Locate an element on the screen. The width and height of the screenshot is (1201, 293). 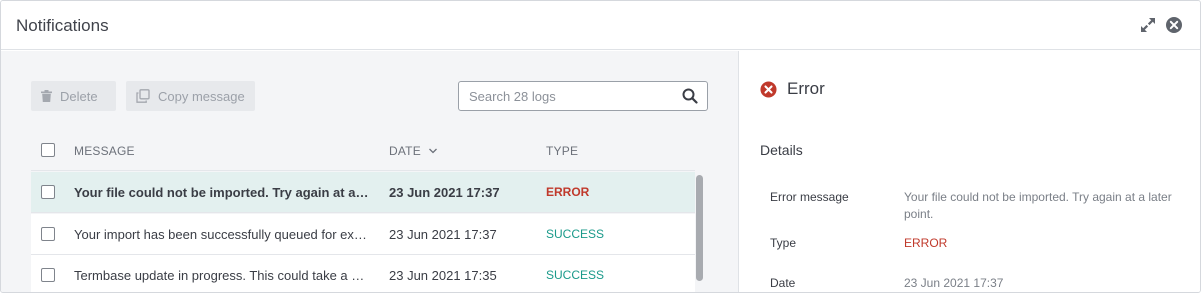
detail-header: Error is located at coordinates (792, 89).